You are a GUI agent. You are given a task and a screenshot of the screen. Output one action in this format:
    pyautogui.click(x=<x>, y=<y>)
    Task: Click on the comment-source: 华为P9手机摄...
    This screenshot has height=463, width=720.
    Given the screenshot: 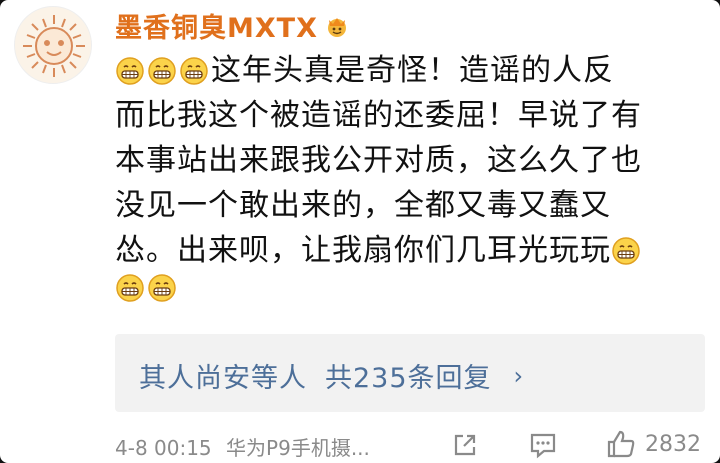 What is the action you would take?
    pyautogui.click(x=298, y=448)
    